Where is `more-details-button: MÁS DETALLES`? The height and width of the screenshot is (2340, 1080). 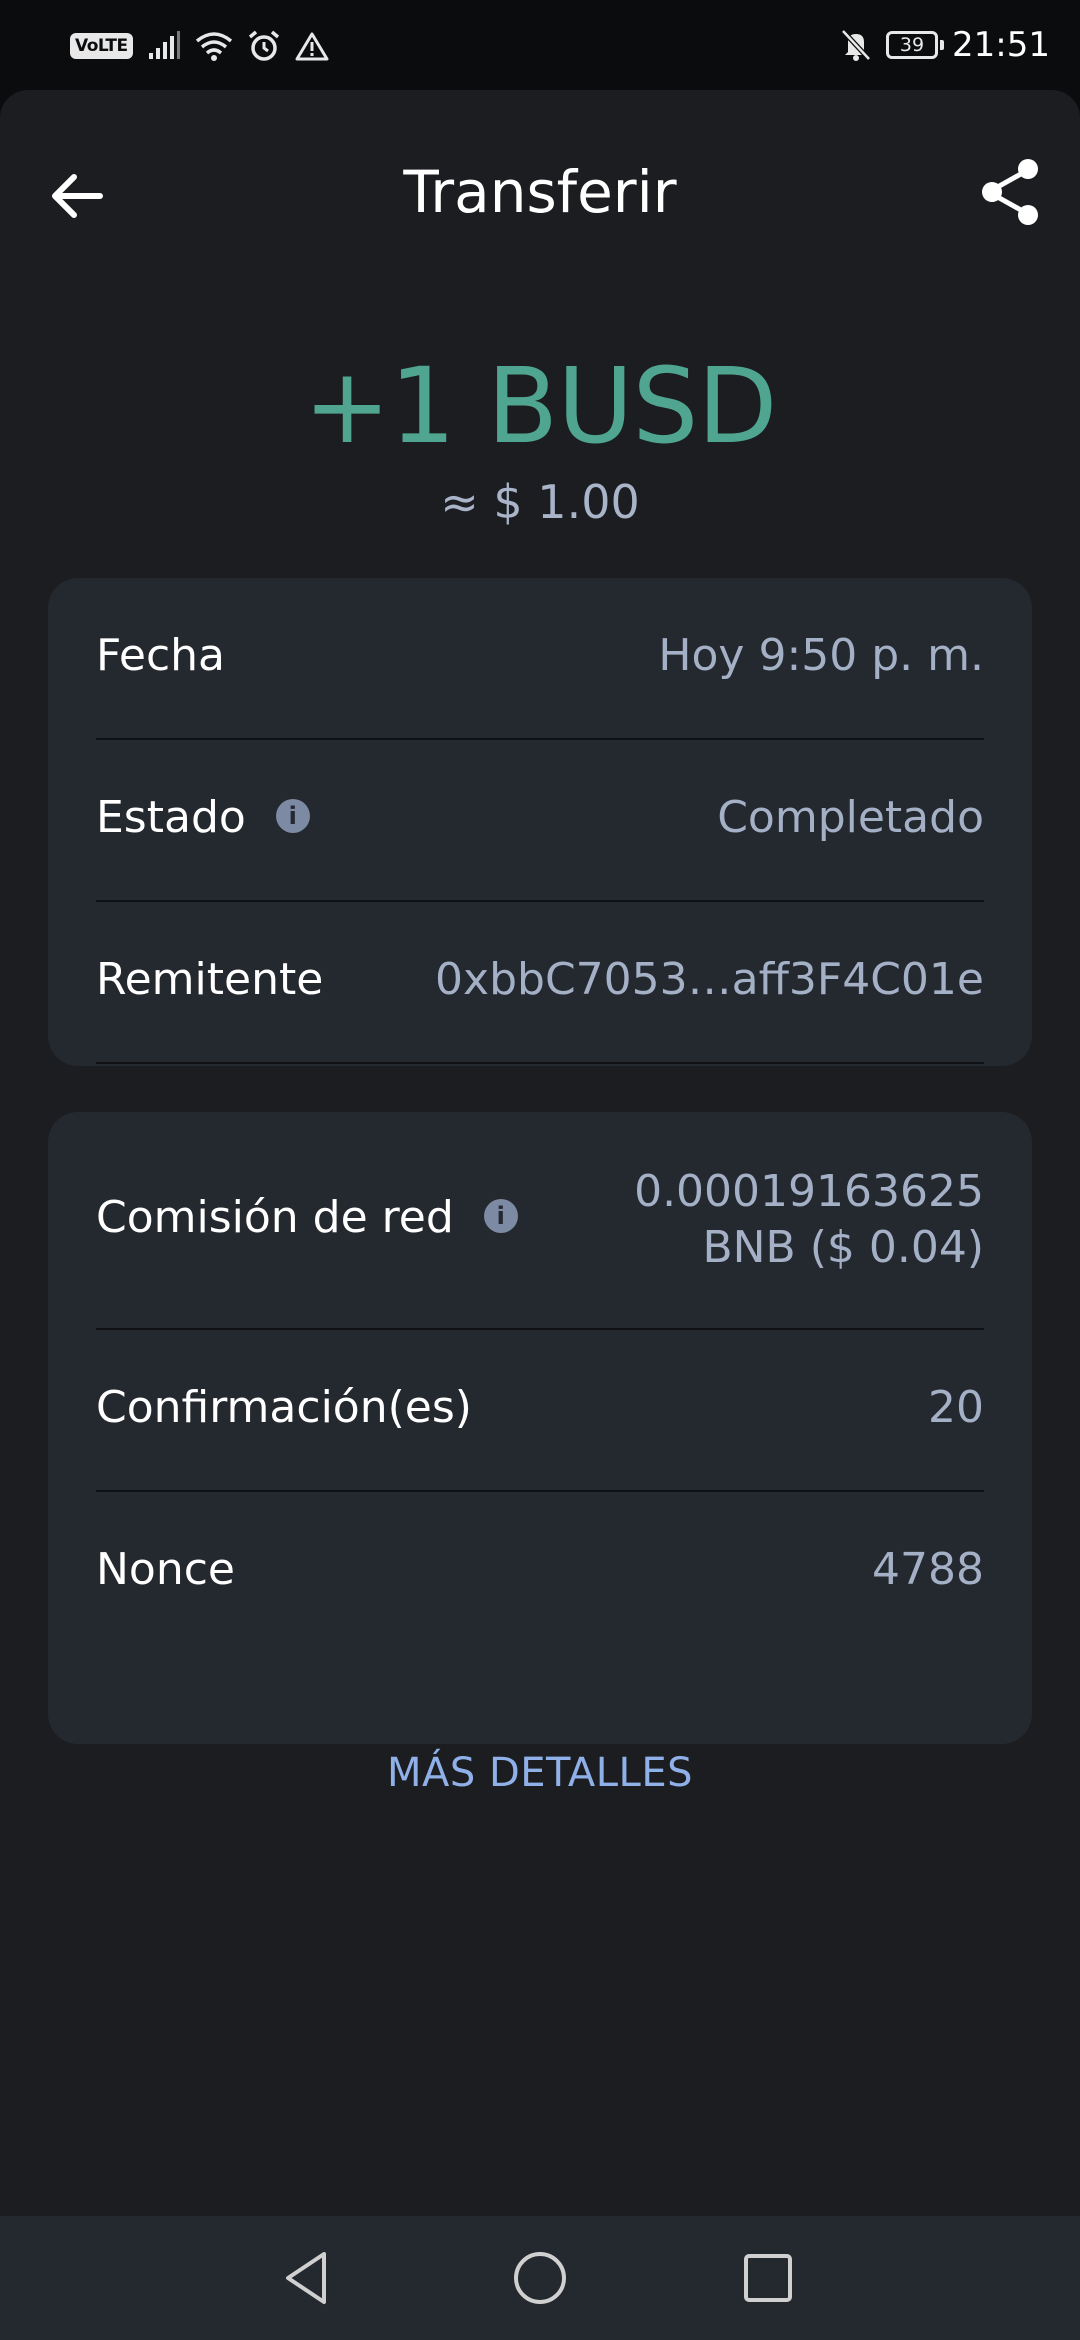
more-details-button: MÁS DETALLES is located at coordinates (540, 1773).